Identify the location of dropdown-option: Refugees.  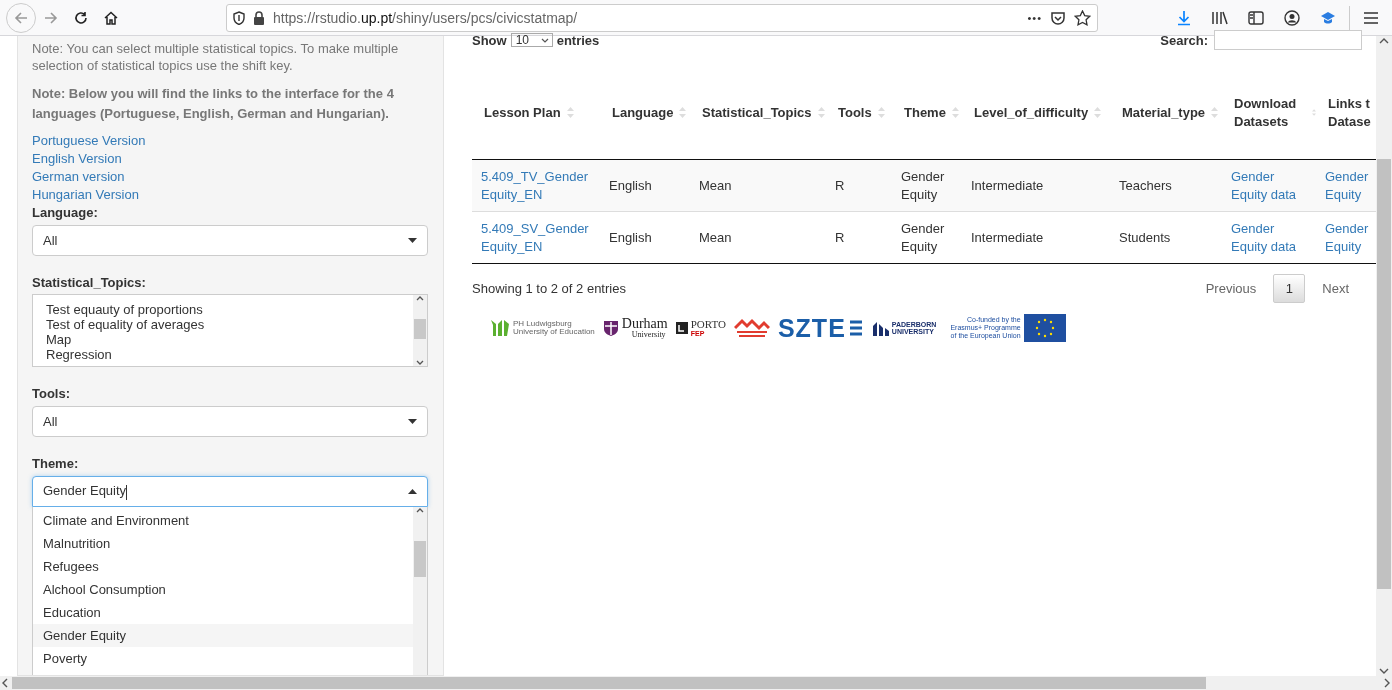
(223, 566).